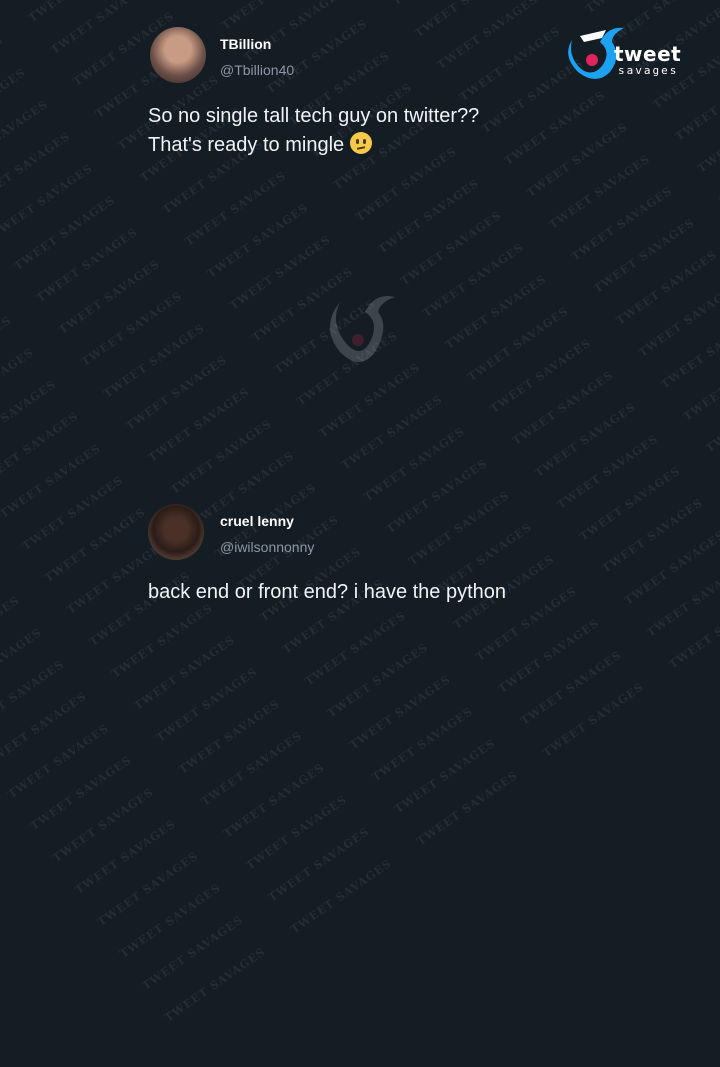  What do you see at coordinates (647, 54) in the screenshot?
I see `logo-wordmark: tweet` at bounding box center [647, 54].